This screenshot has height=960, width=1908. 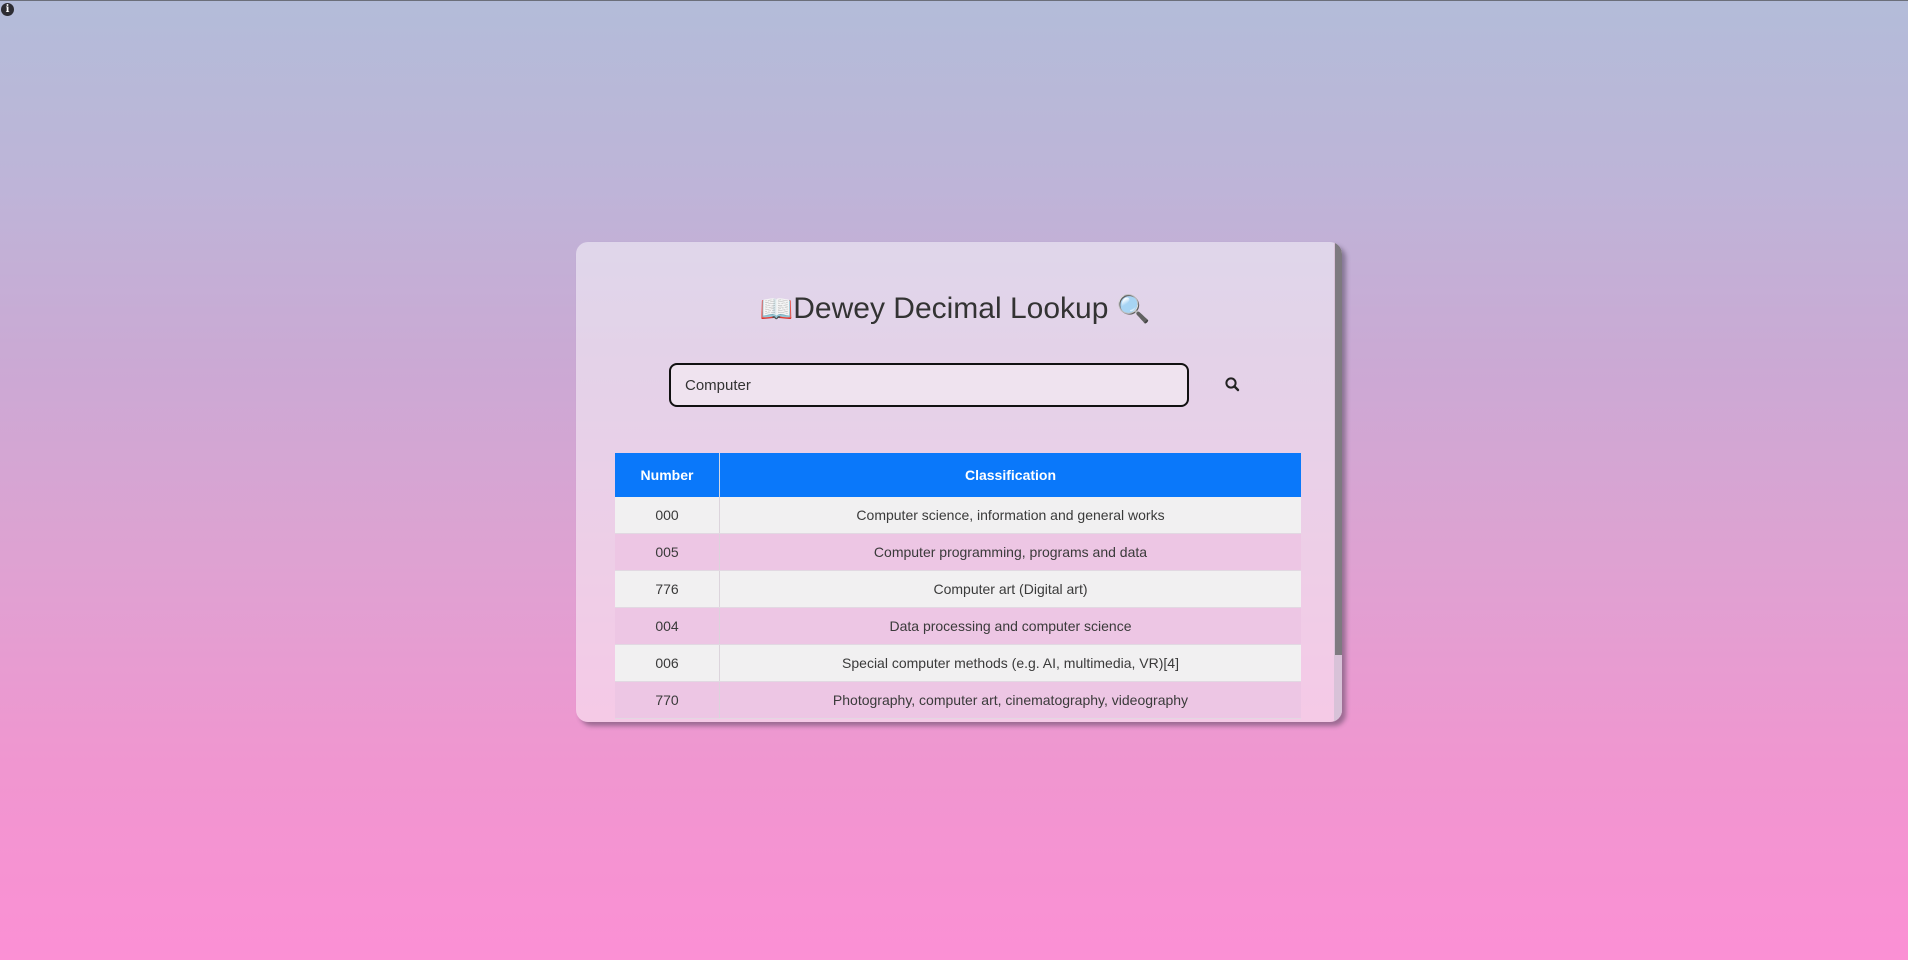 What do you see at coordinates (1010, 626) in the screenshot?
I see `cell-classification: Data processing and computer science` at bounding box center [1010, 626].